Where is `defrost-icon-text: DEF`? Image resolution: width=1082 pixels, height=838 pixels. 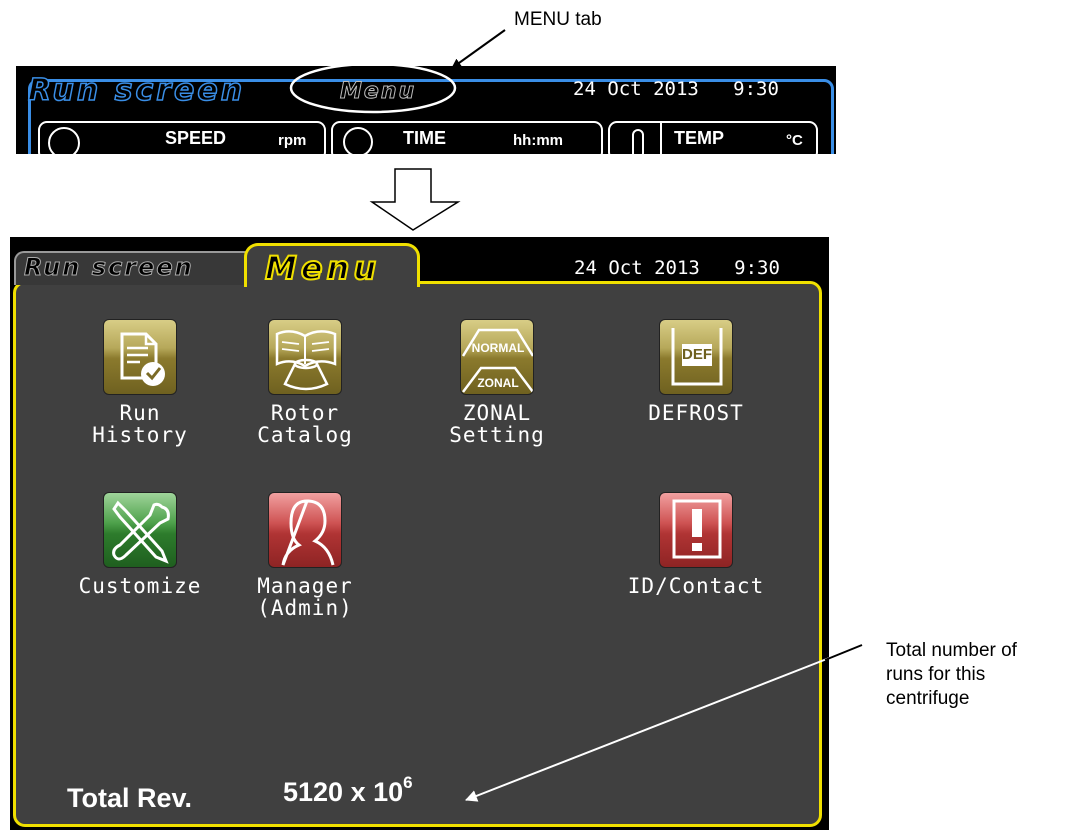
defrost-icon-text: DEF is located at coordinates (697, 354).